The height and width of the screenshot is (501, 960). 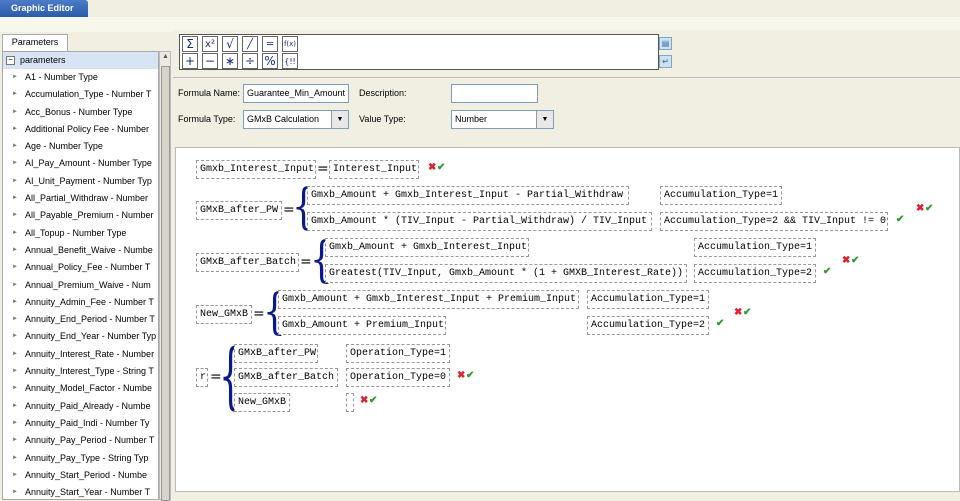 I want to click on paste-icon: ↵, so click(x=665, y=61).